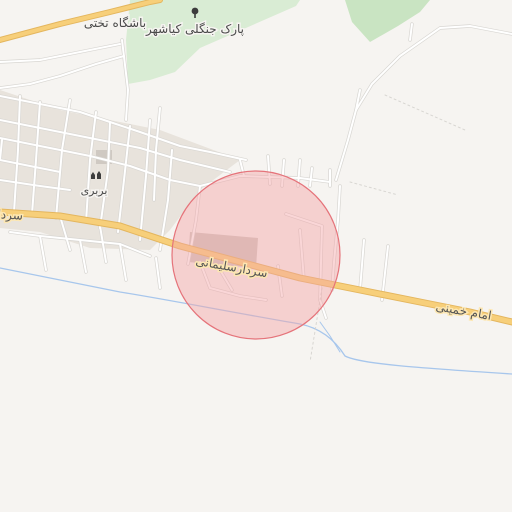 This screenshot has width=512, height=512. Describe the element at coordinates (115, 23) in the screenshot. I see `club-label: باشگاه تختی` at that location.